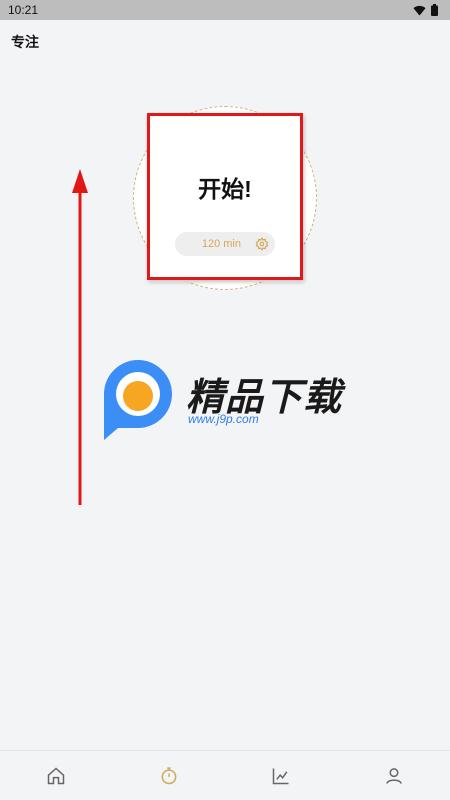  I want to click on page-title: 专注, so click(25, 42).